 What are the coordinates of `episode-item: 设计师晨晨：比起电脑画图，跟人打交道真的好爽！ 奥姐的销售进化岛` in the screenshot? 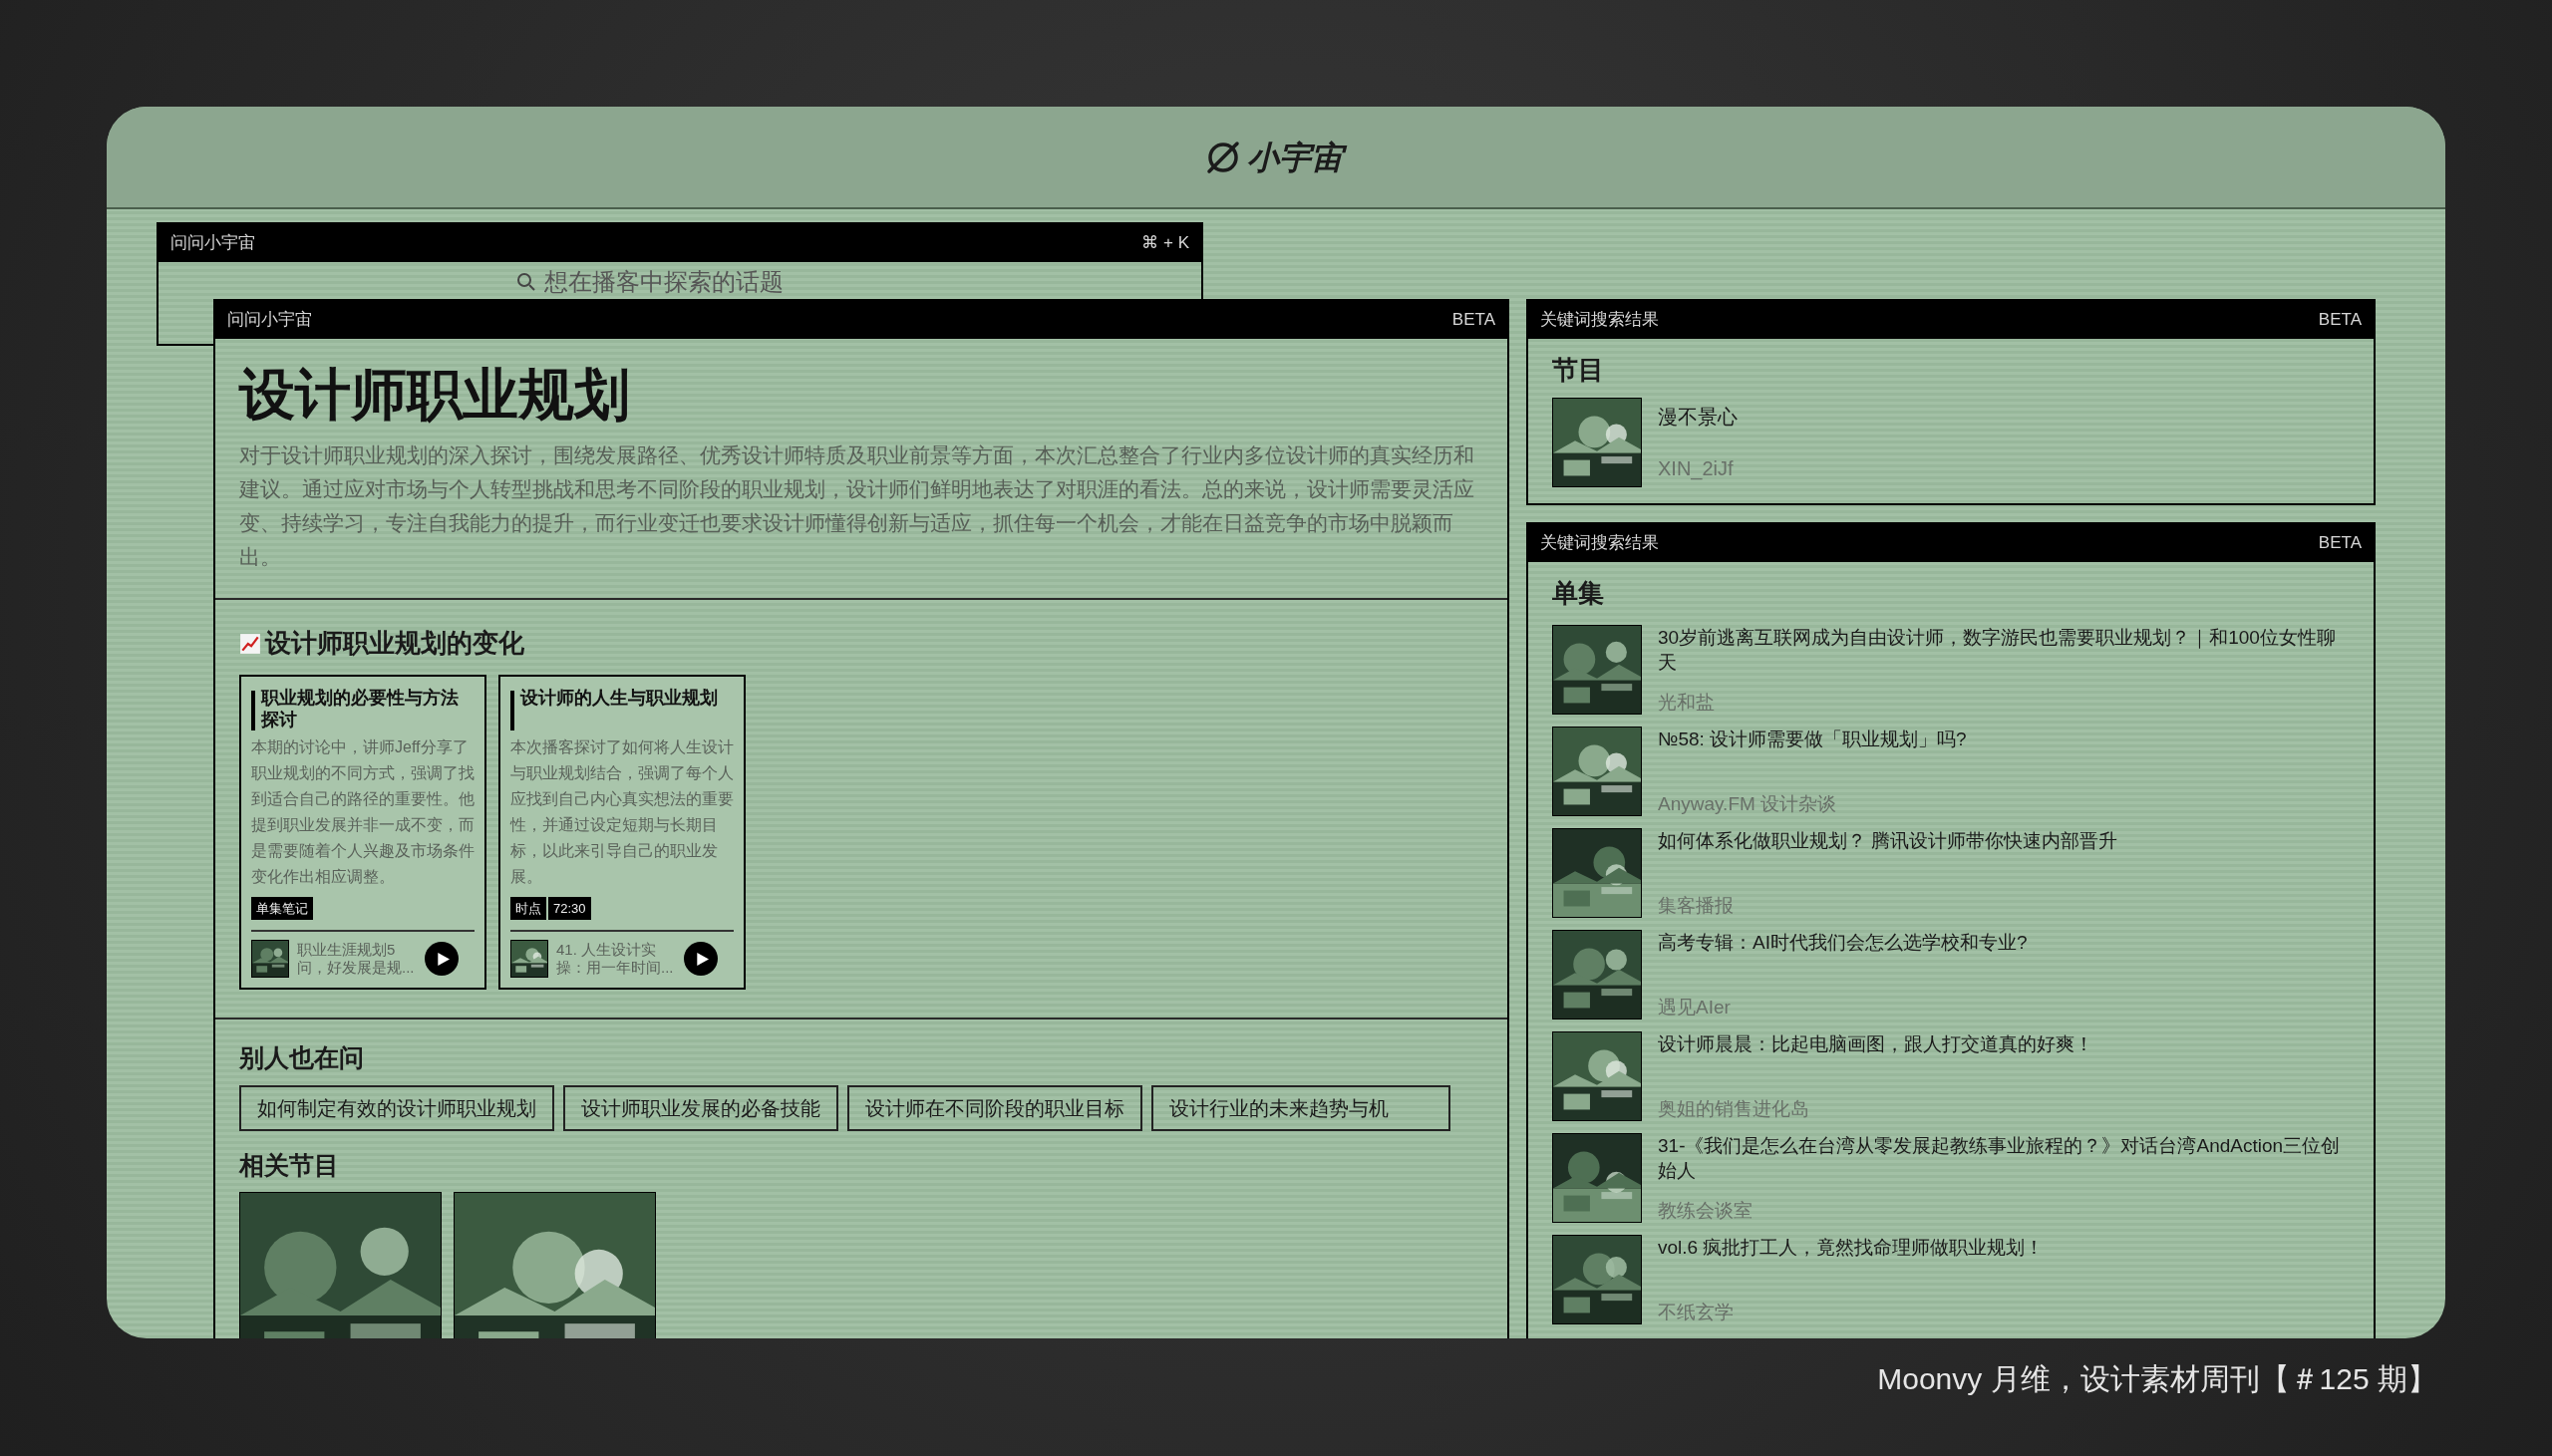 It's located at (1951, 1076).